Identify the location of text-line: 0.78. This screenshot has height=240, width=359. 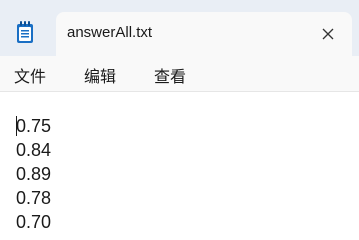
(34, 198).